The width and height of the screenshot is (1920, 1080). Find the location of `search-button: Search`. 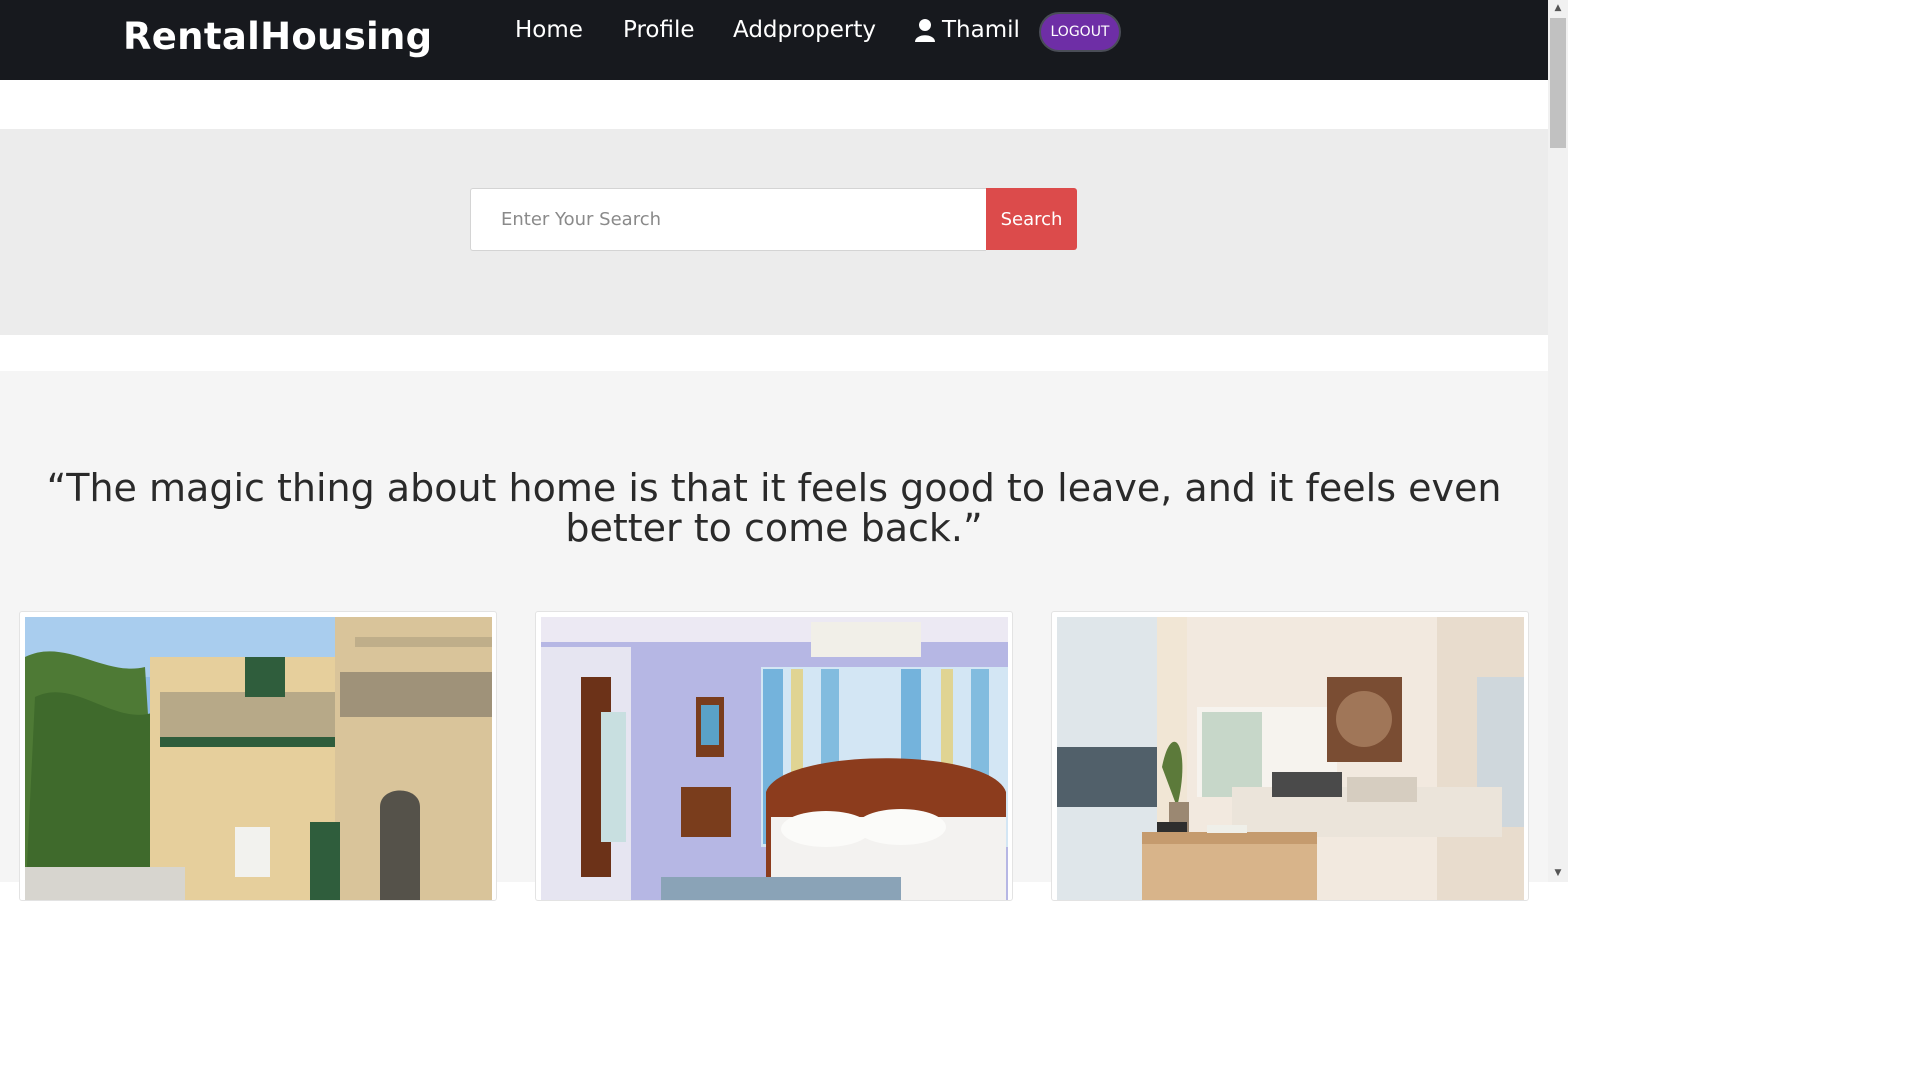

search-button: Search is located at coordinates (1031, 219).